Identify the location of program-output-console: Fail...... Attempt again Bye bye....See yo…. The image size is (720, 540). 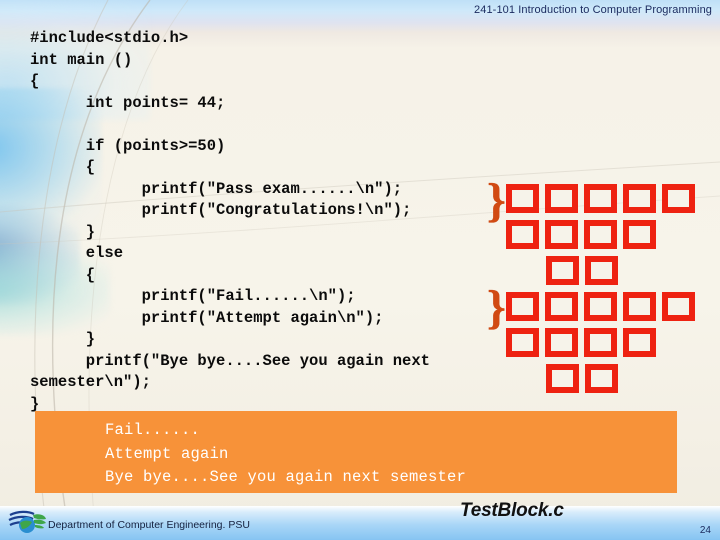
(356, 452).